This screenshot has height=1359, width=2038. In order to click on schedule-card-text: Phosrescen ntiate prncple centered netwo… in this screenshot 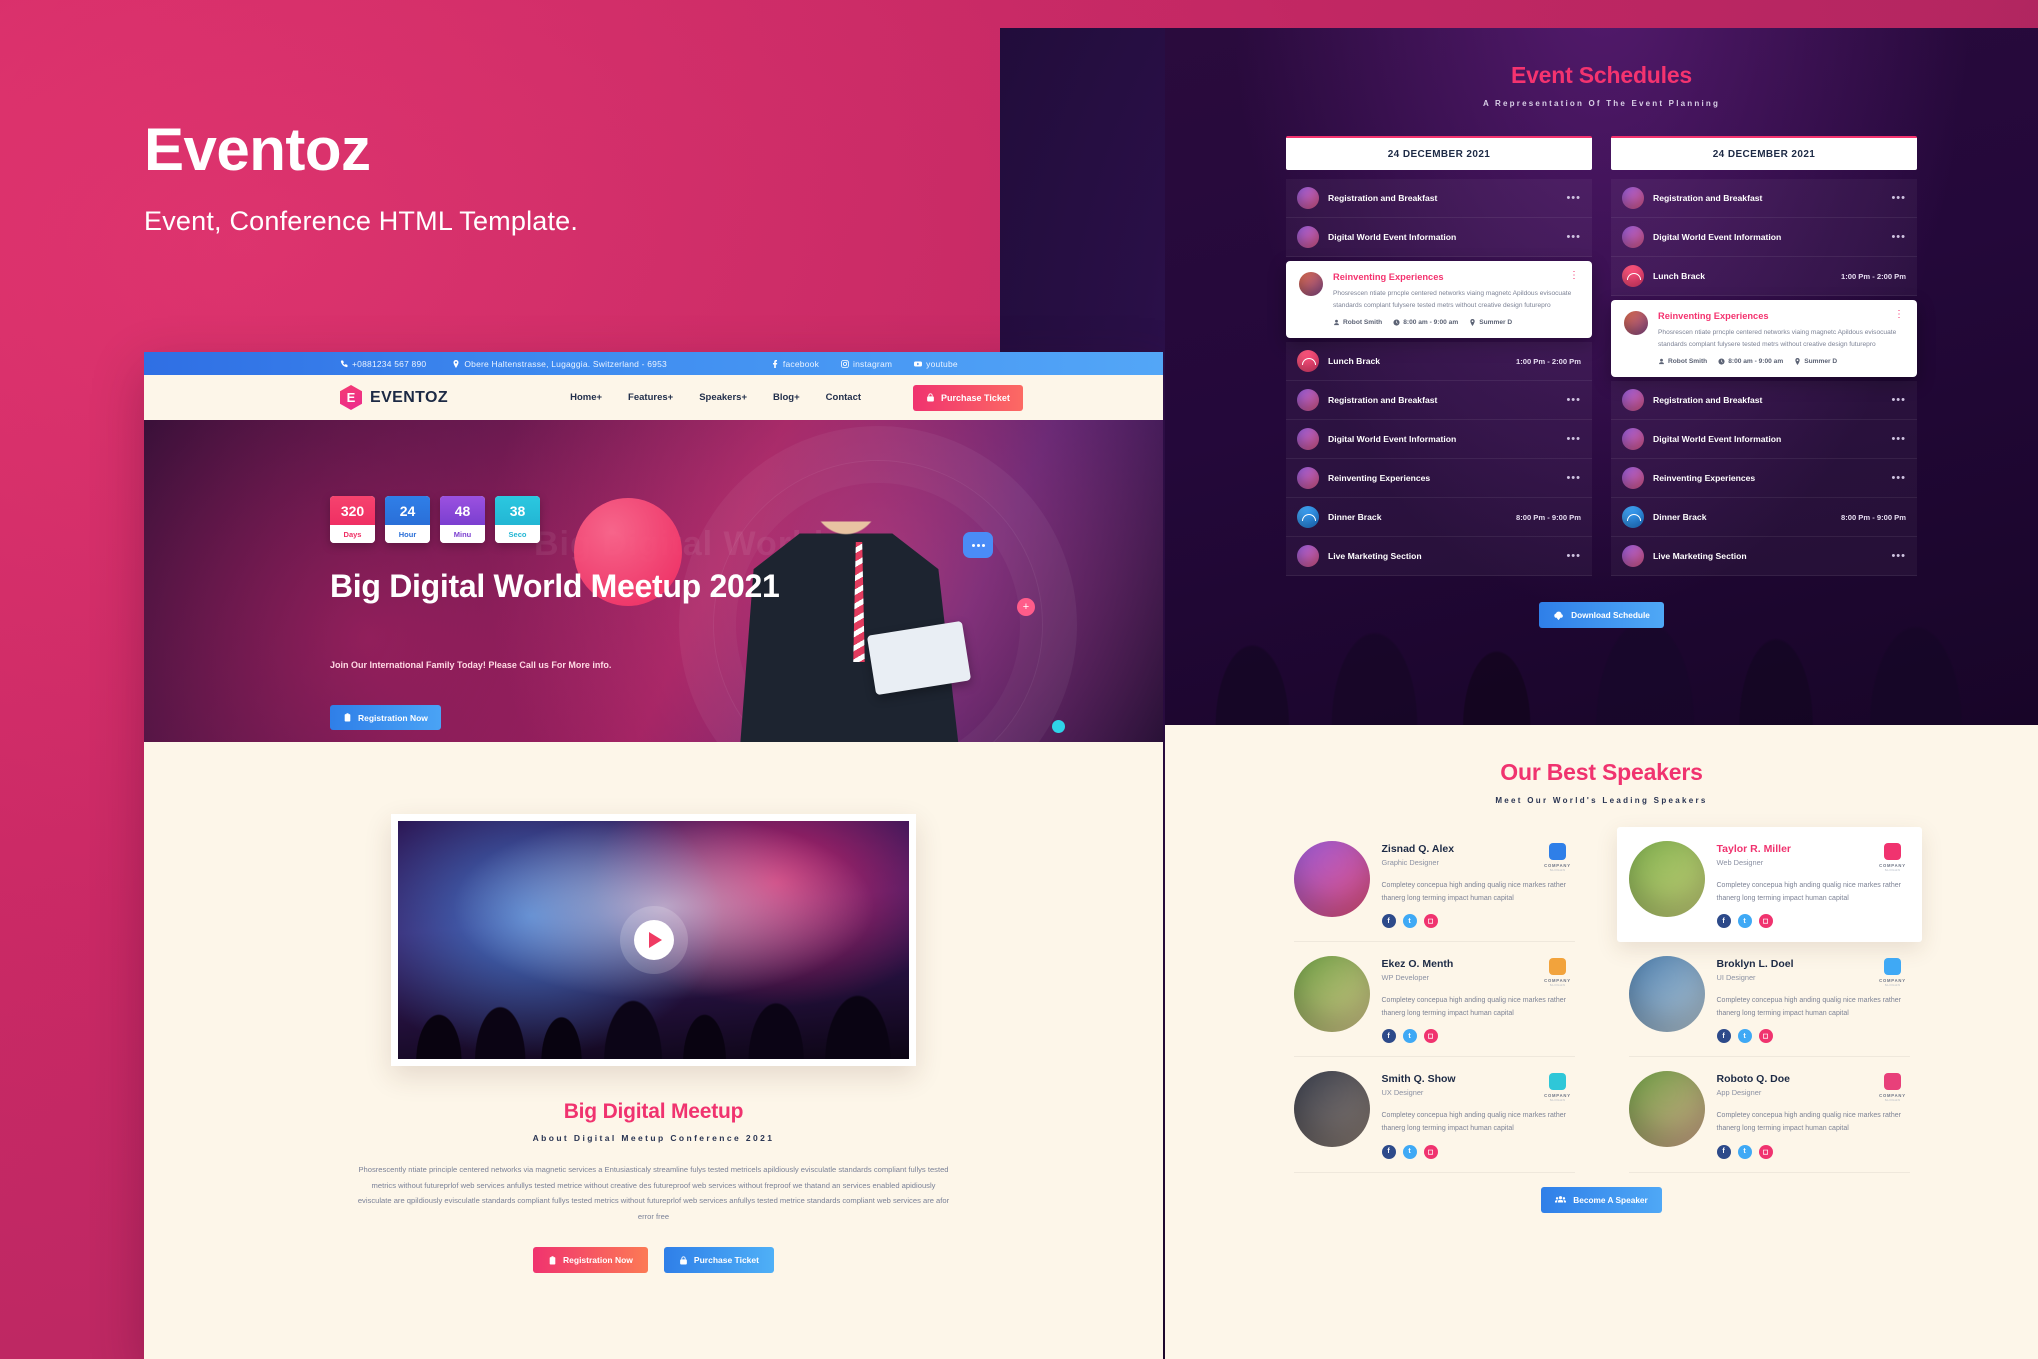, I will do `click(1777, 338)`.